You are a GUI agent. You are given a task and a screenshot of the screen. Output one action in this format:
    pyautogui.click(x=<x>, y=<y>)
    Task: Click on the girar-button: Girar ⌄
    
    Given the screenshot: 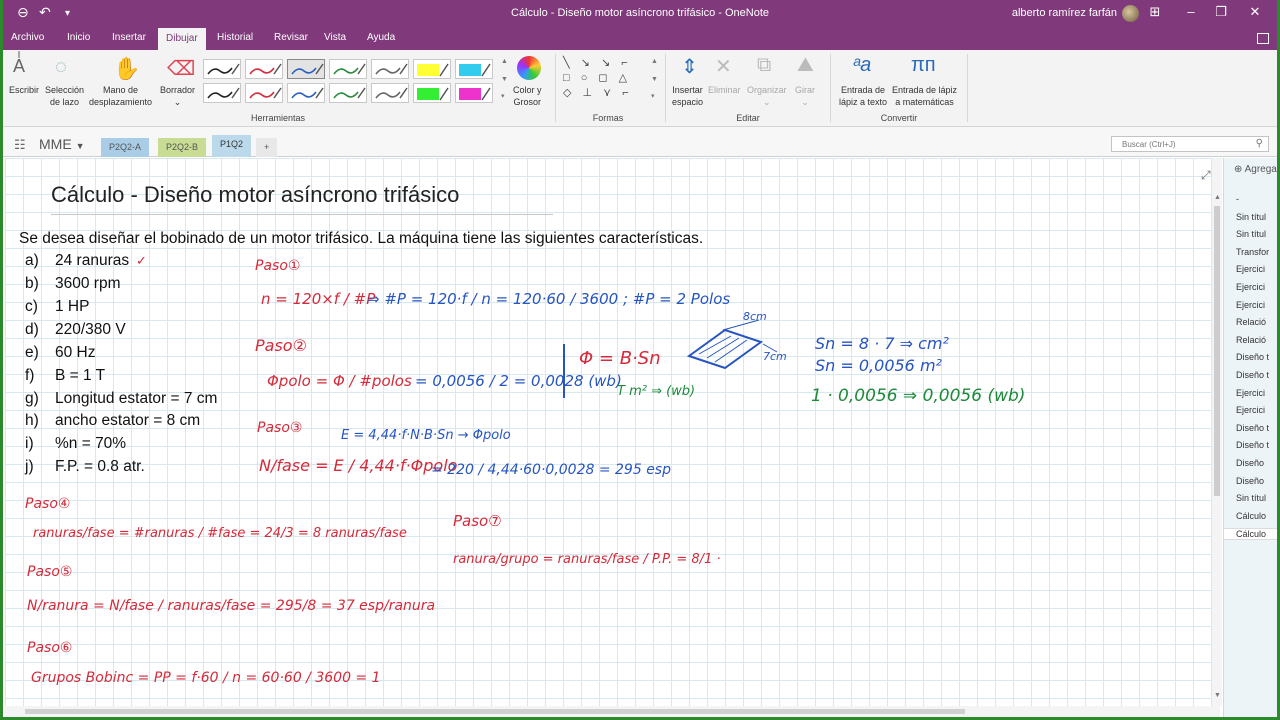 What is the action you would take?
    pyautogui.click(x=805, y=96)
    